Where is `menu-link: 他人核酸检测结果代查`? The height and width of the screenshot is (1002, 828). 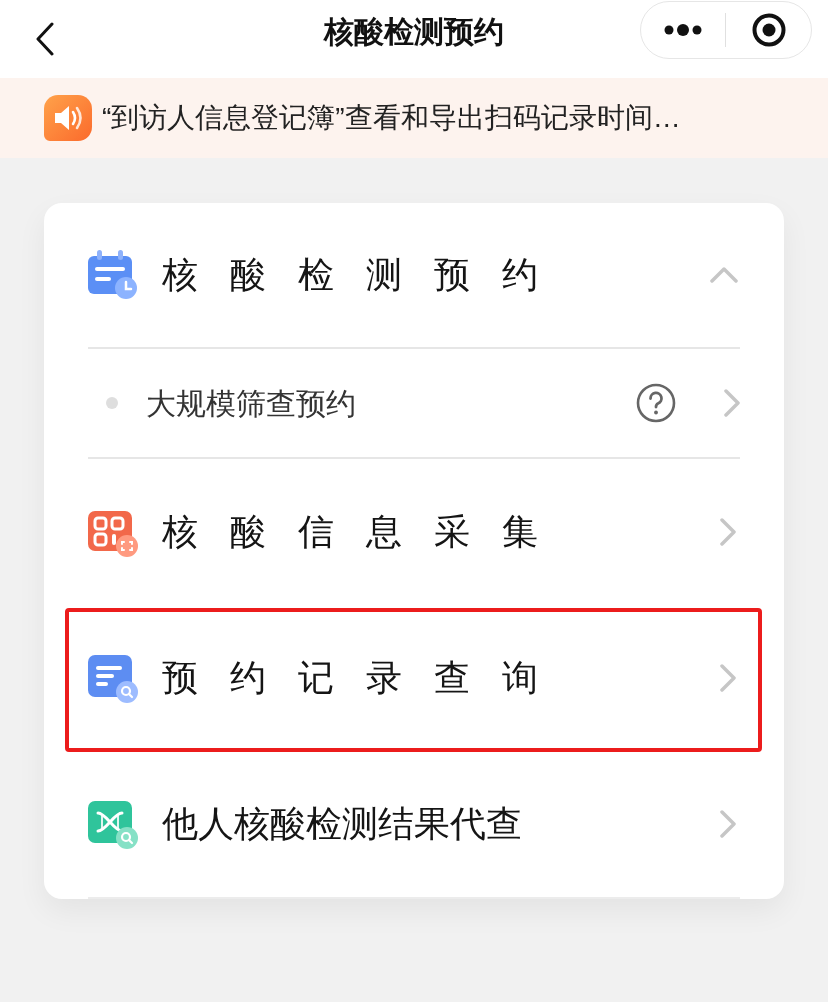
menu-link: 他人核酸检测结果代查 is located at coordinates (342, 824).